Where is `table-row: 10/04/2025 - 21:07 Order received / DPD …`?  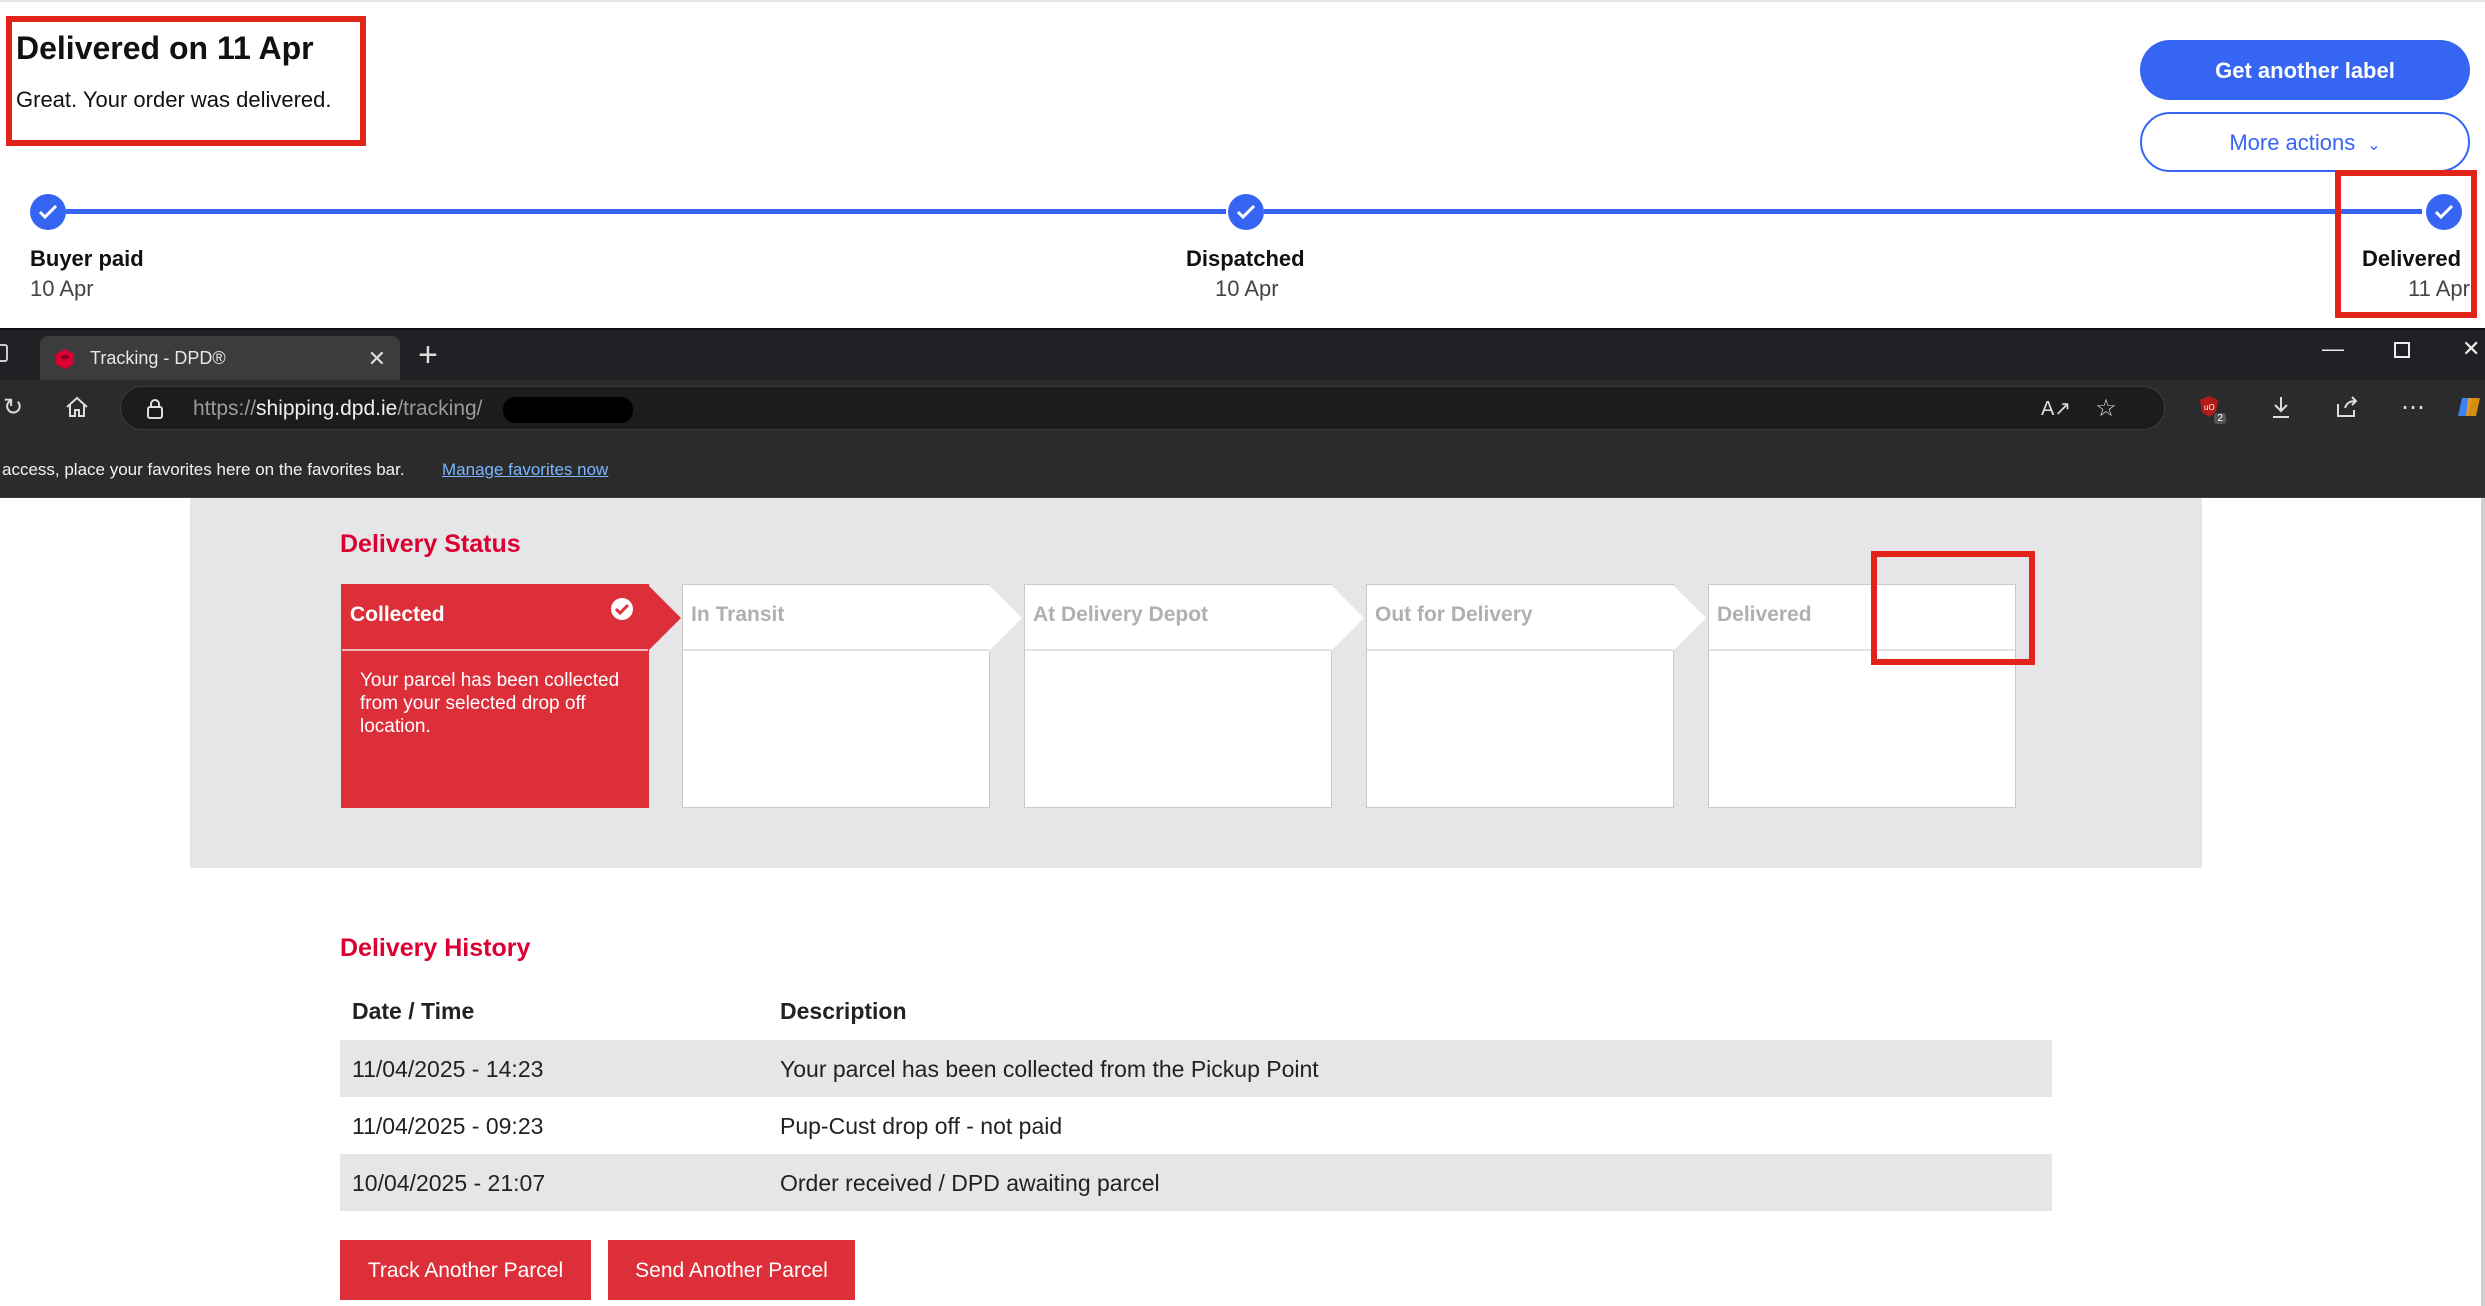 table-row: 10/04/2025 - 21:07 Order received / DPD … is located at coordinates (1196, 1182).